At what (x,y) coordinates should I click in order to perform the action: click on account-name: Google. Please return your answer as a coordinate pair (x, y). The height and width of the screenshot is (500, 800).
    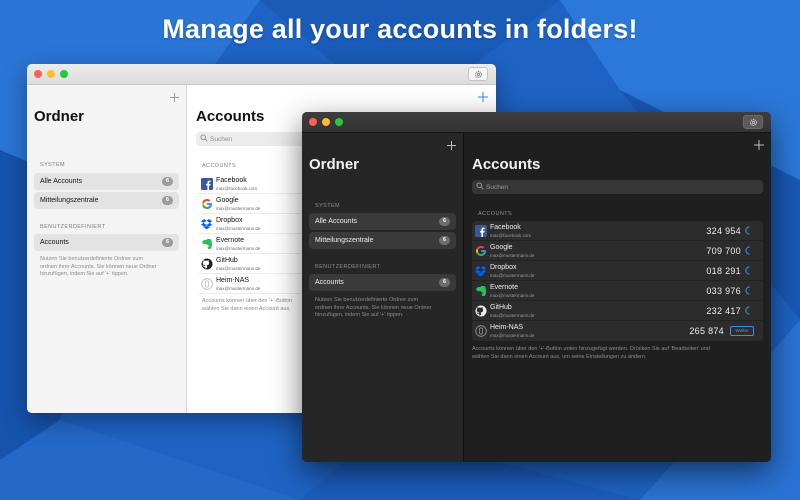
    Looking at the image, I should click on (227, 200).